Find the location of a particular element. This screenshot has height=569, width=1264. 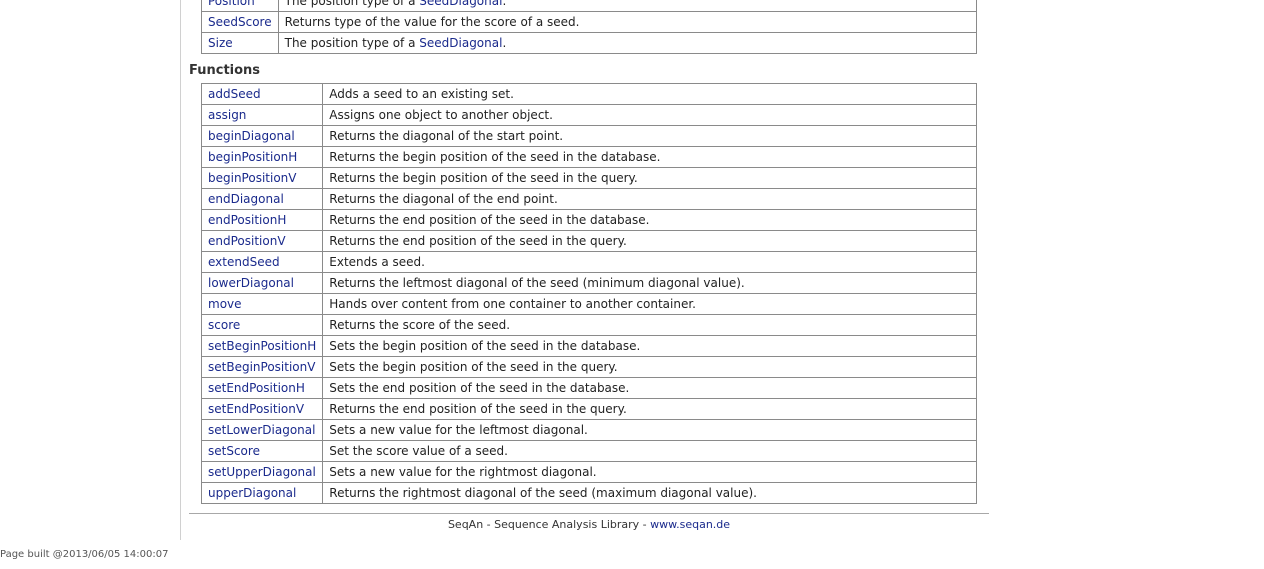

function-link: setScore is located at coordinates (234, 451).